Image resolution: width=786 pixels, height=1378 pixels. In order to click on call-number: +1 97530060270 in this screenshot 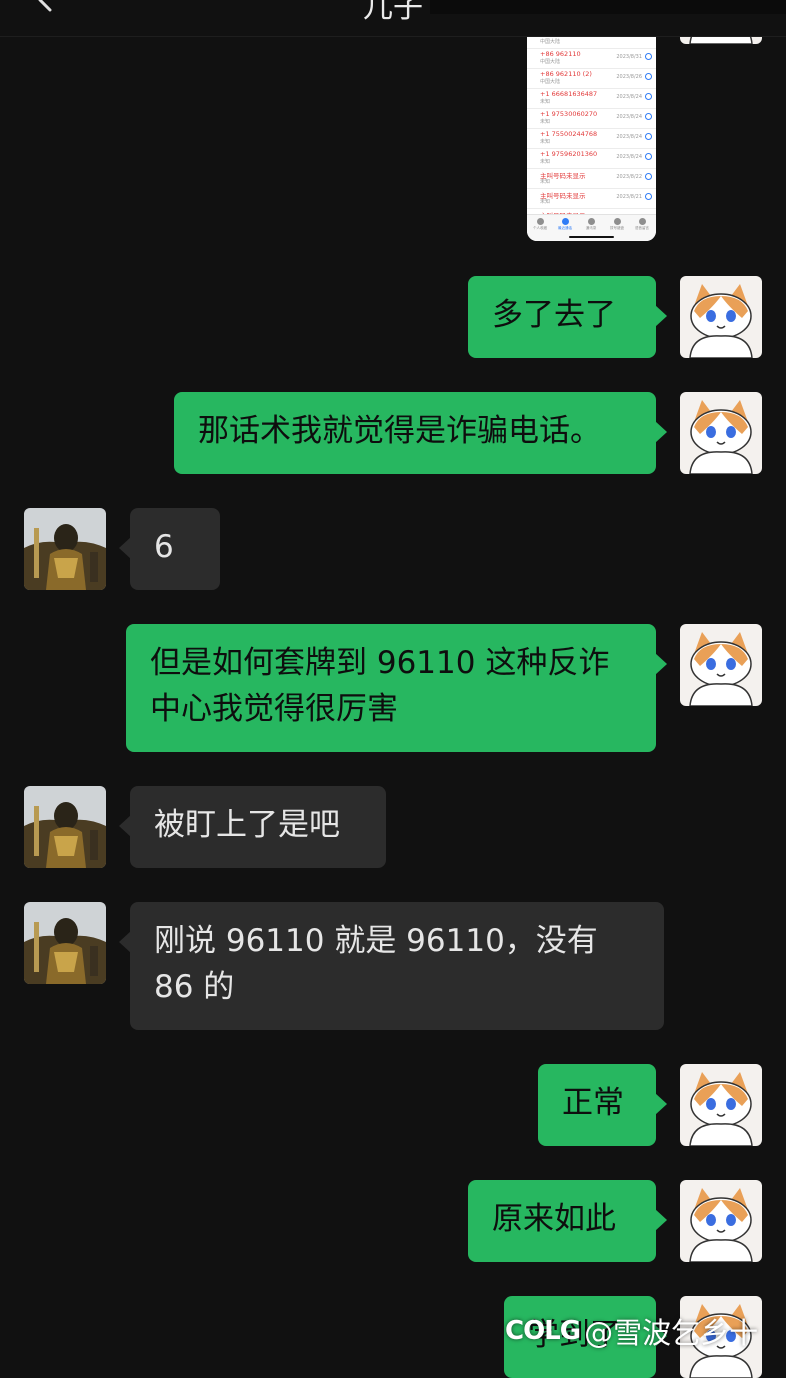, I will do `click(569, 114)`.